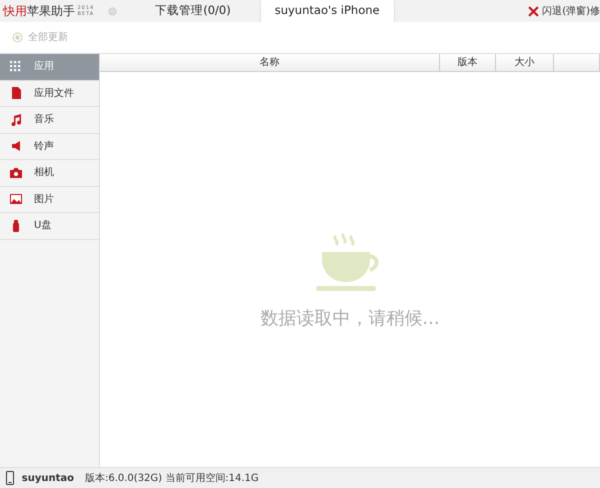 Image resolution: width=600 pixels, height=488 pixels. Describe the element at coordinates (270, 62) in the screenshot. I see `column-header: 名称` at that location.